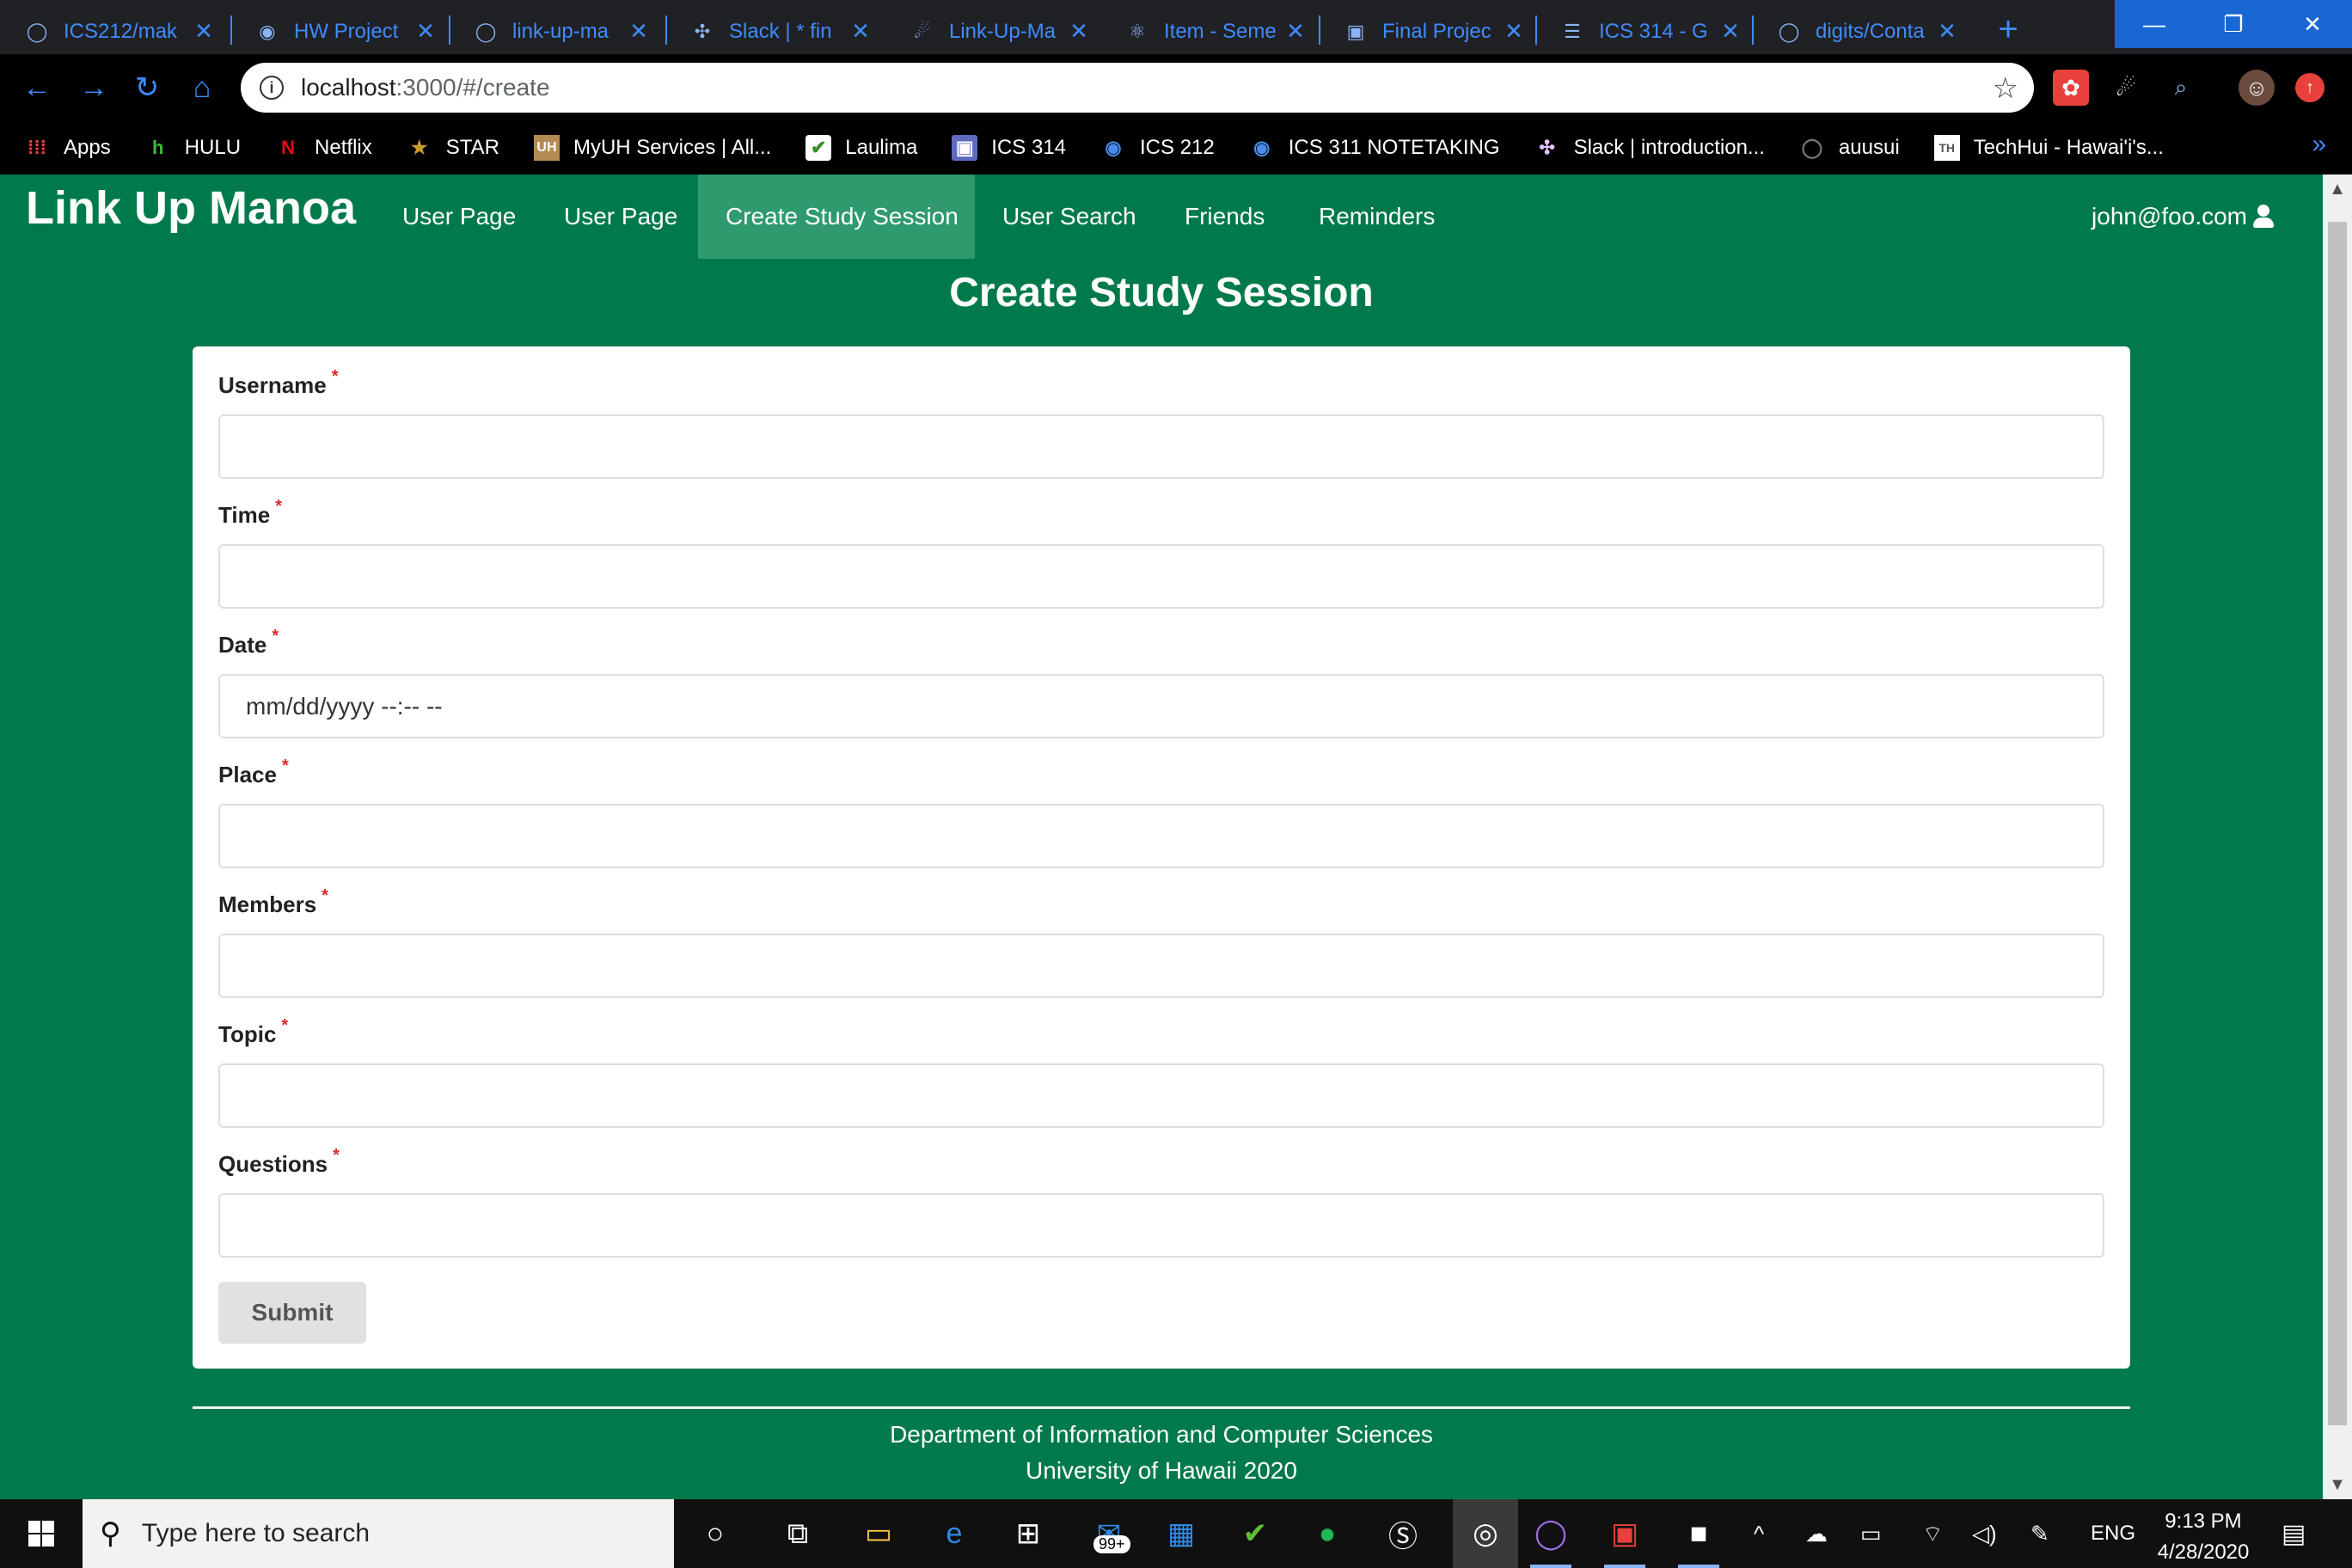 The height and width of the screenshot is (1568, 2352). I want to click on bookmark-apps: ⁞⁞⁞ Apps, so click(67, 148).